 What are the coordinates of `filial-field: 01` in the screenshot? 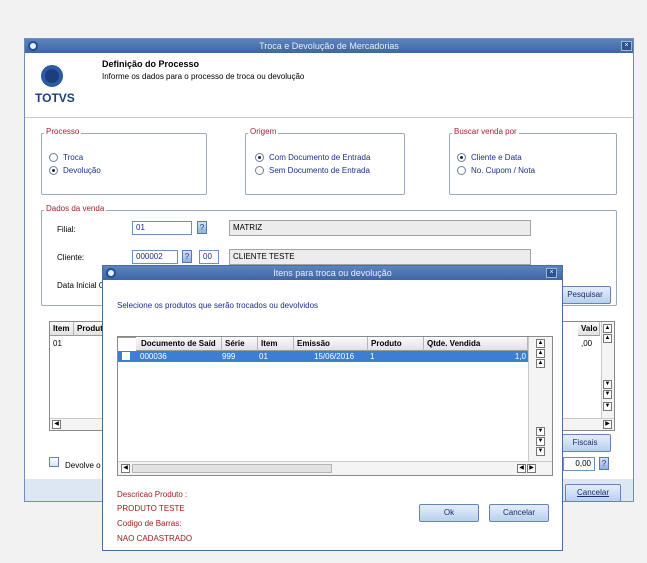 It's located at (162, 228).